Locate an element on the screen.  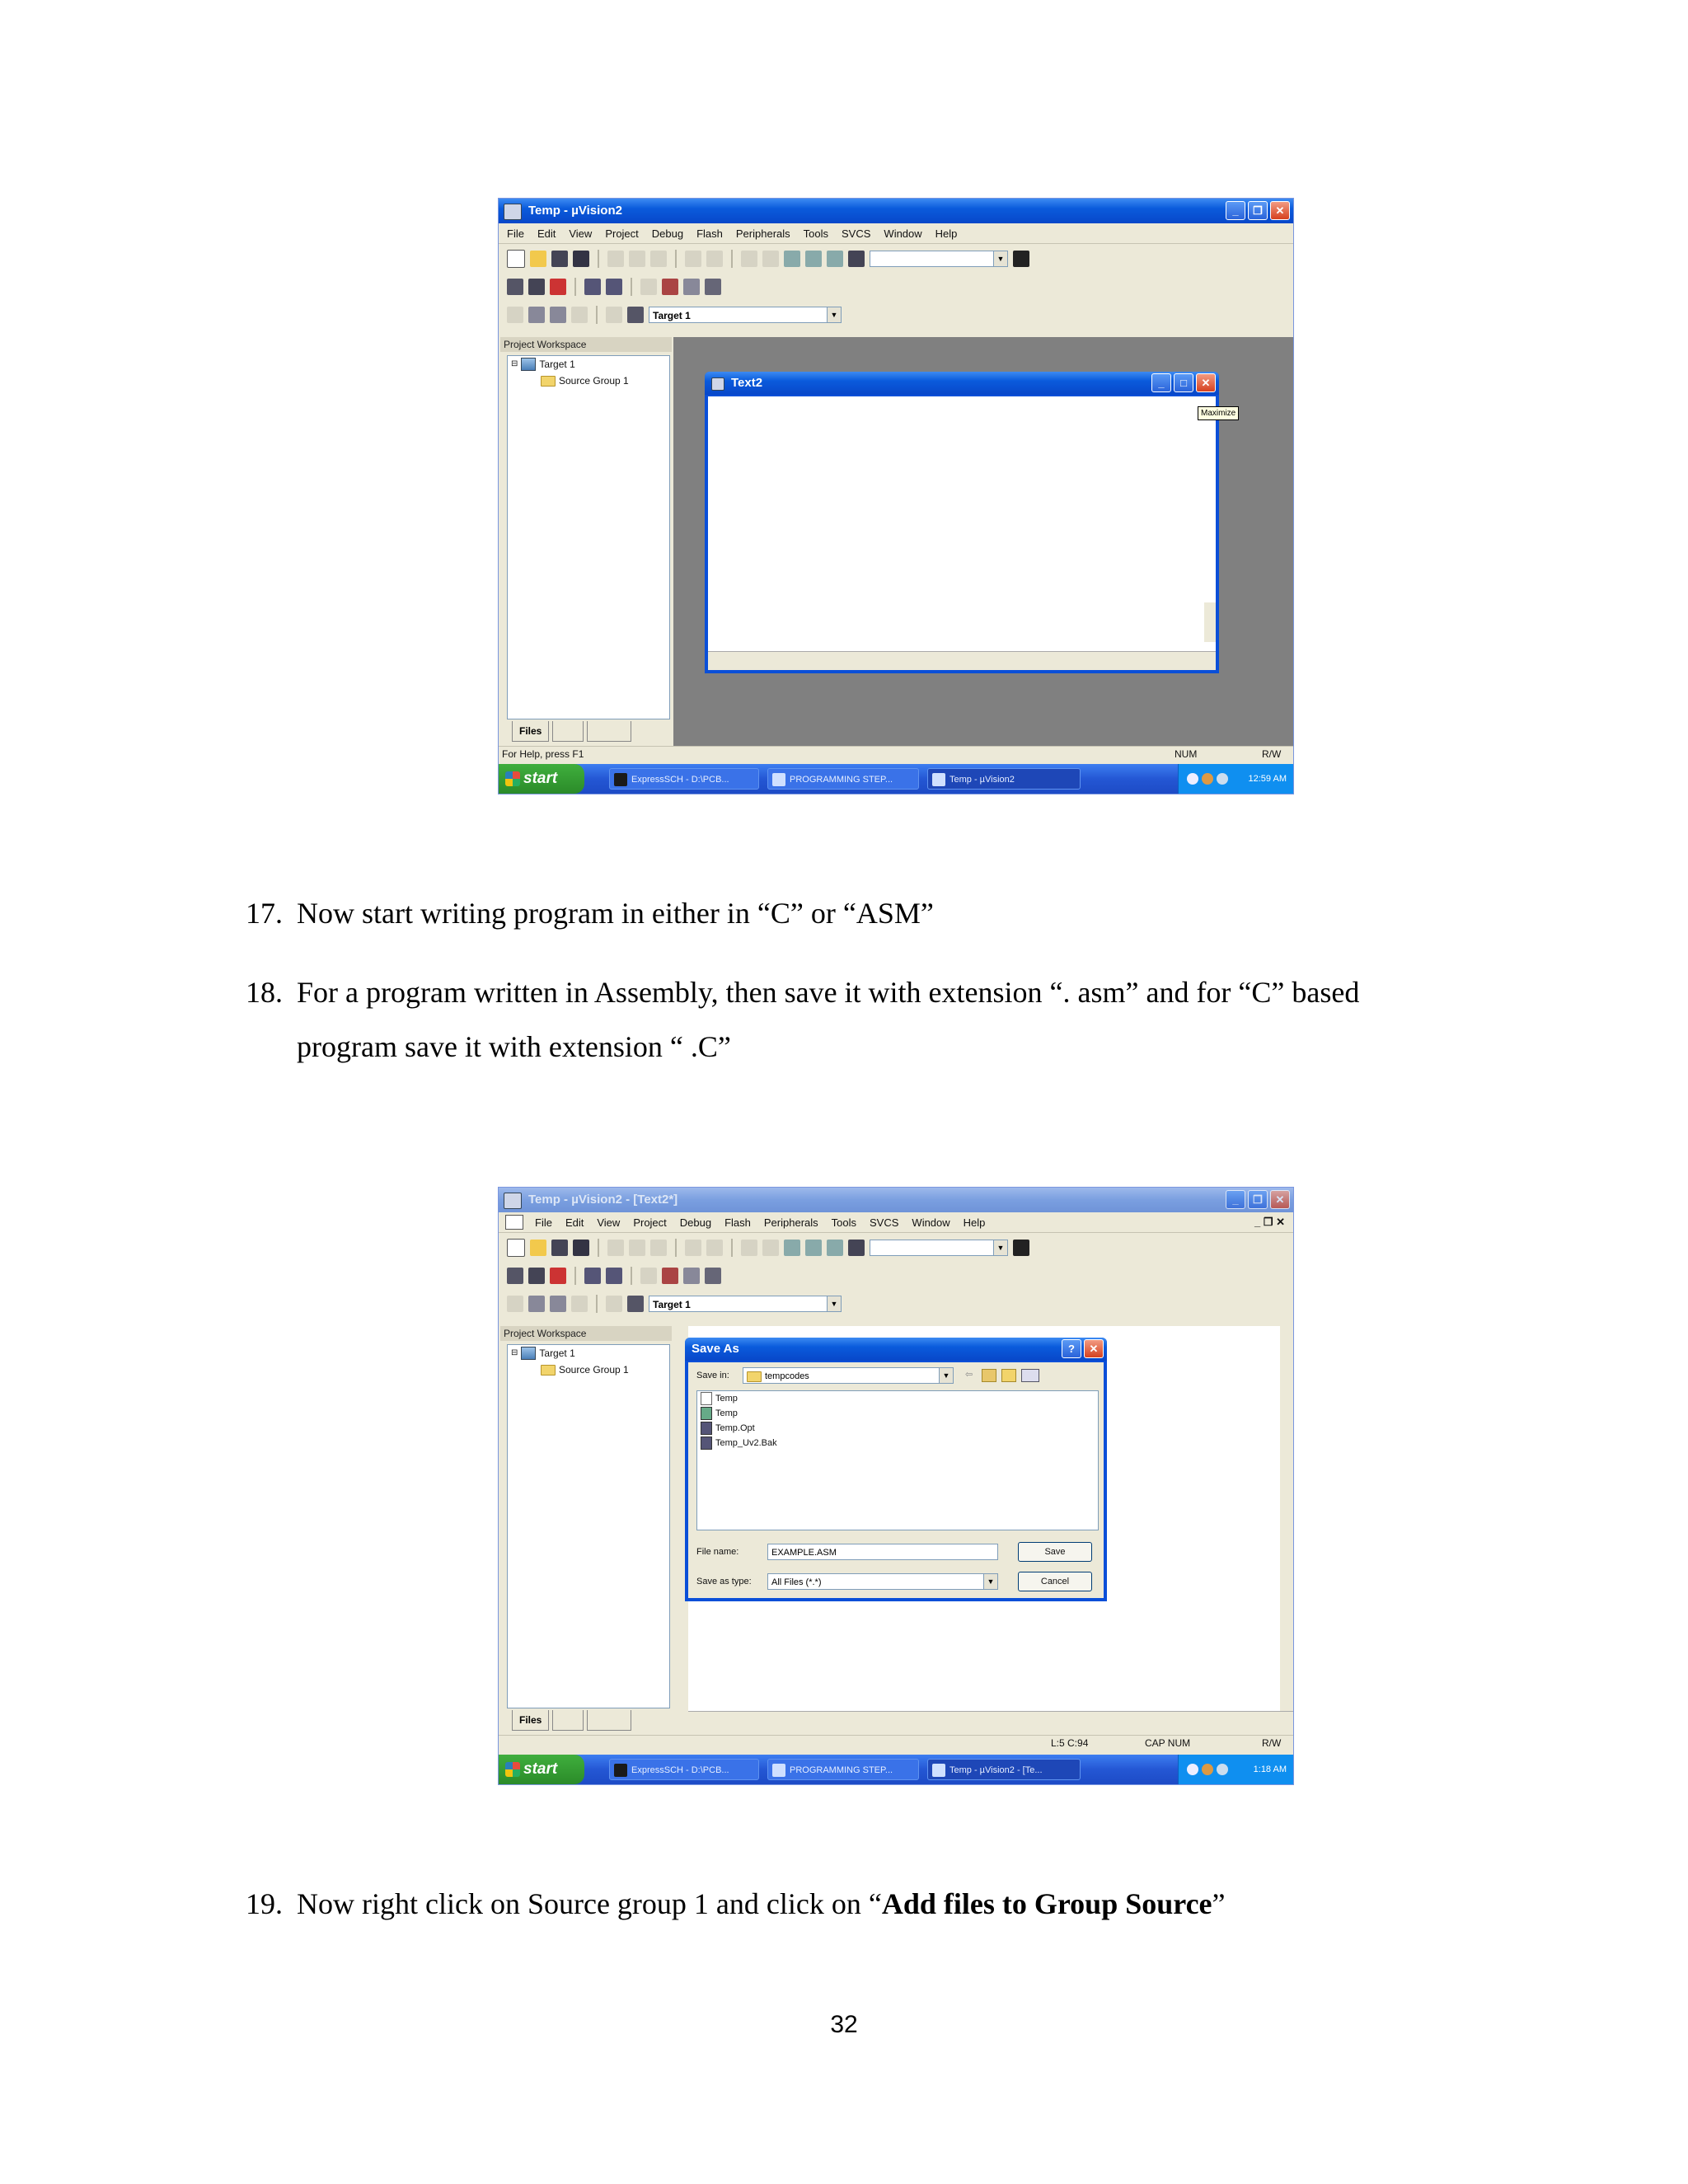
build-icon is located at coordinates (536, 1304).